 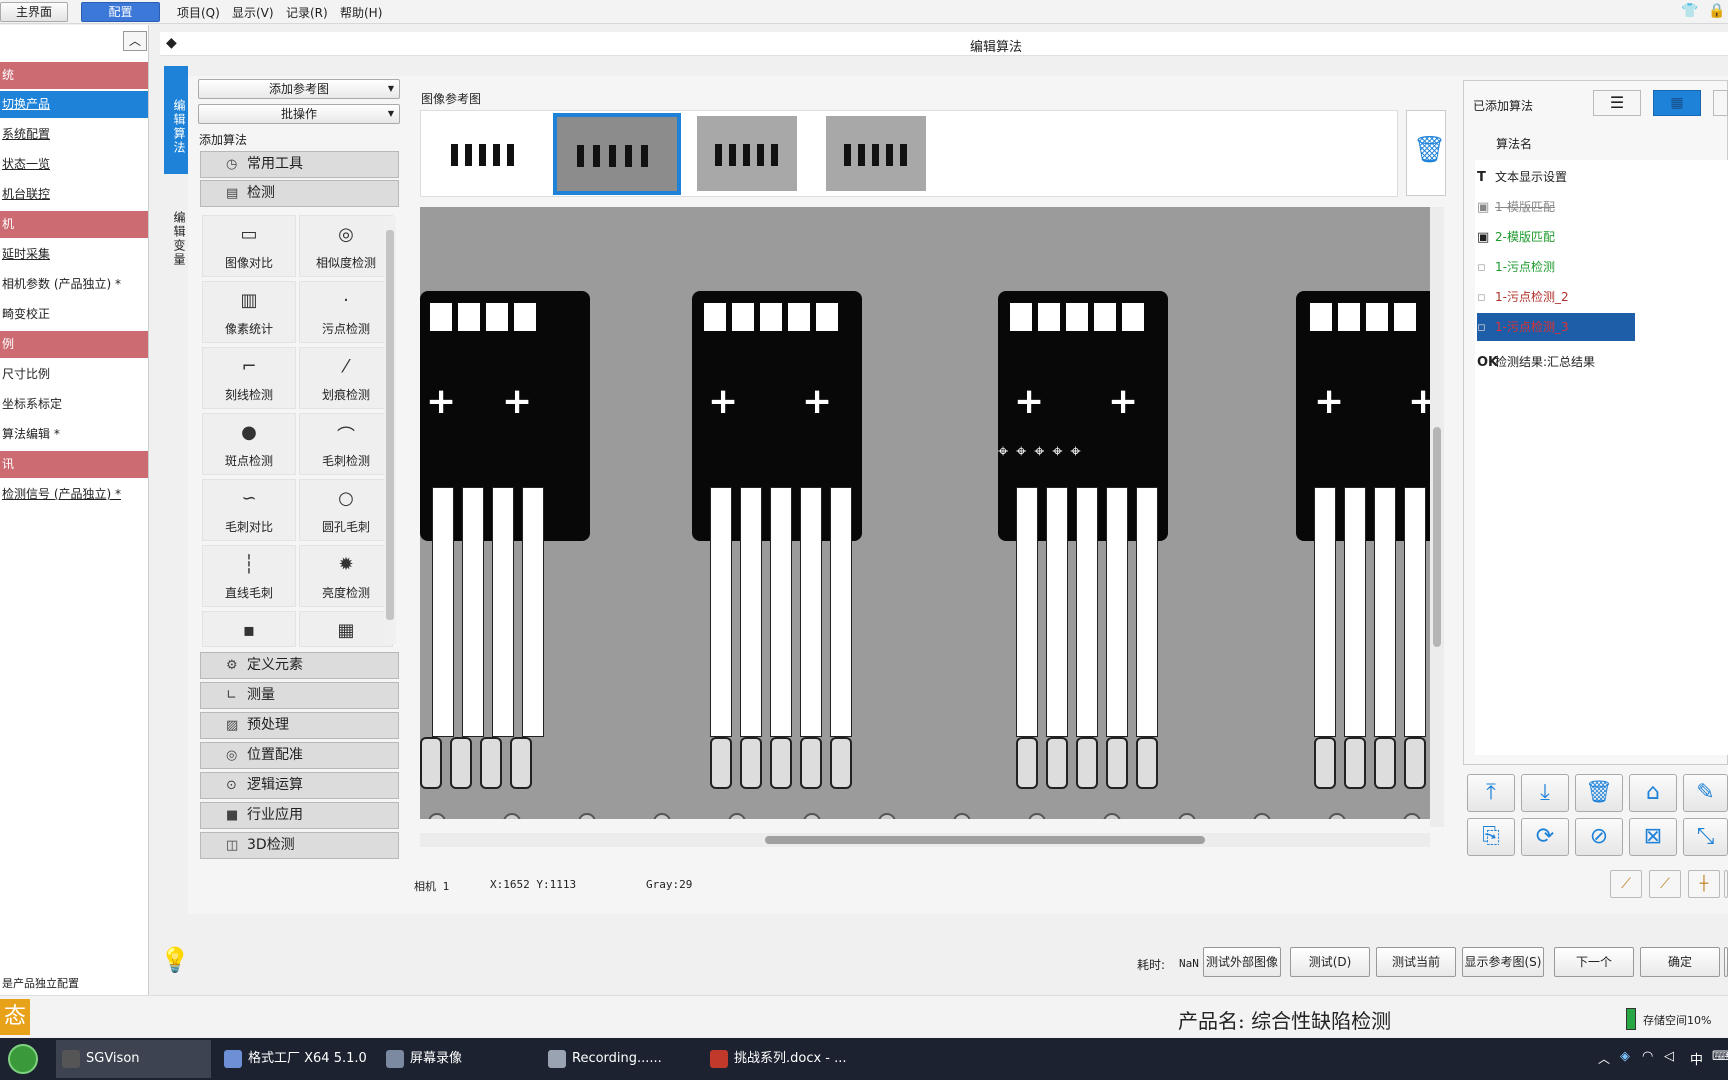 I want to click on thumbnail-2-selected, so click(x=617, y=154).